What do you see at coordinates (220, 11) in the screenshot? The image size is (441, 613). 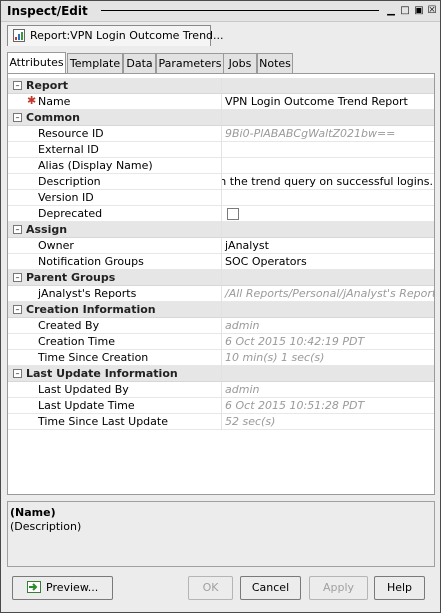 I see `title-bar: Inspect/Edit ▁ □ ▣ ☒` at bounding box center [220, 11].